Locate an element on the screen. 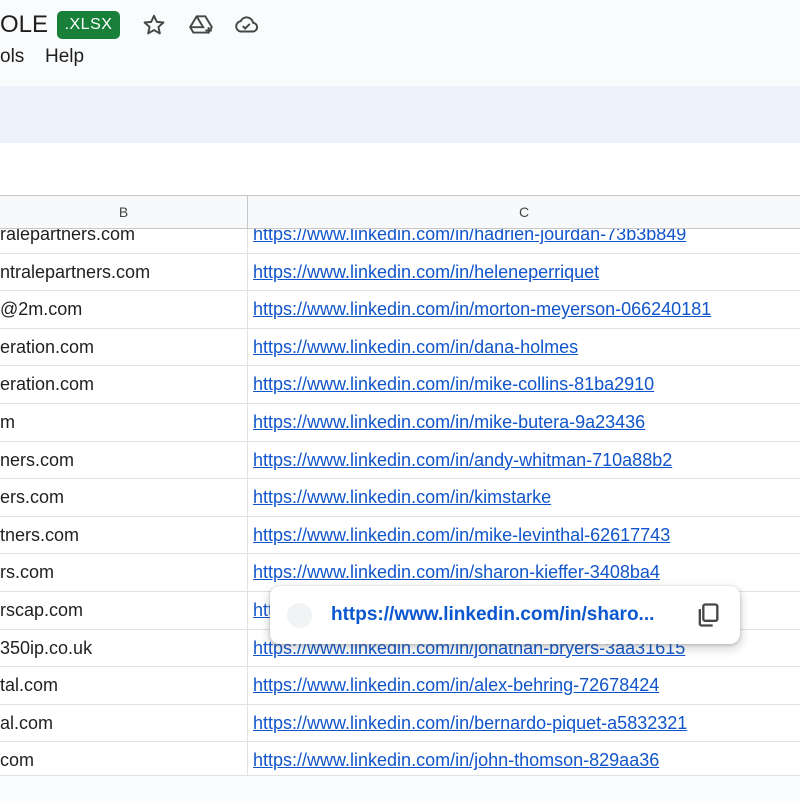 This screenshot has height=801, width=800. column-header-b: B is located at coordinates (123, 212).